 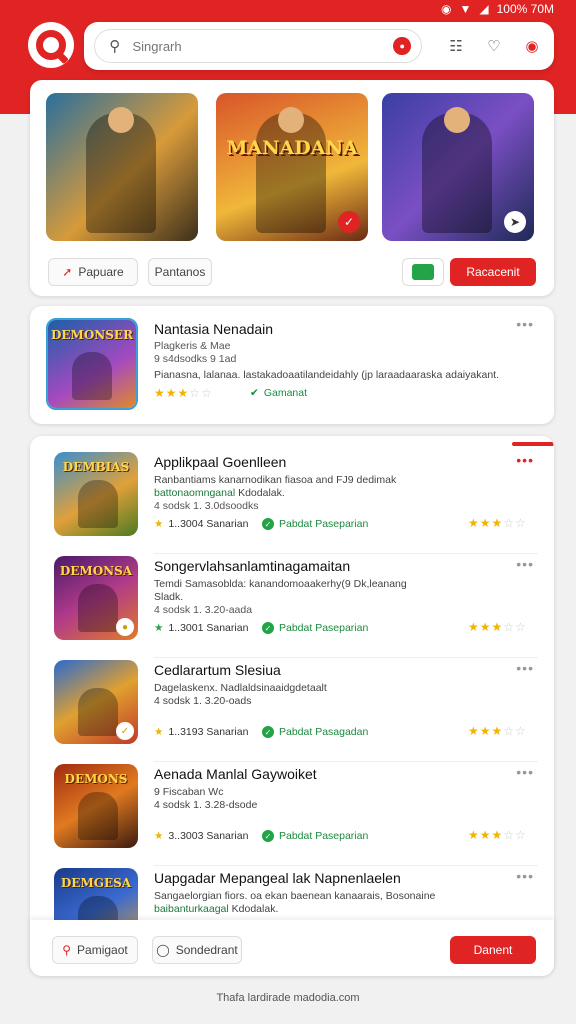 What do you see at coordinates (220, 462) in the screenshot?
I see `app-title: Applikpaal Goenlleen` at bounding box center [220, 462].